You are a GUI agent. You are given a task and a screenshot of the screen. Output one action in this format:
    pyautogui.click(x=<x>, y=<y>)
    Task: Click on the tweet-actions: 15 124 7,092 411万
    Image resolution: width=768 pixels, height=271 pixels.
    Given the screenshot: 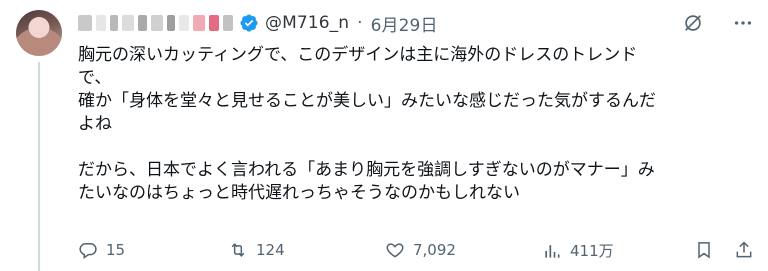 What is the action you would take?
    pyautogui.click(x=418, y=254)
    